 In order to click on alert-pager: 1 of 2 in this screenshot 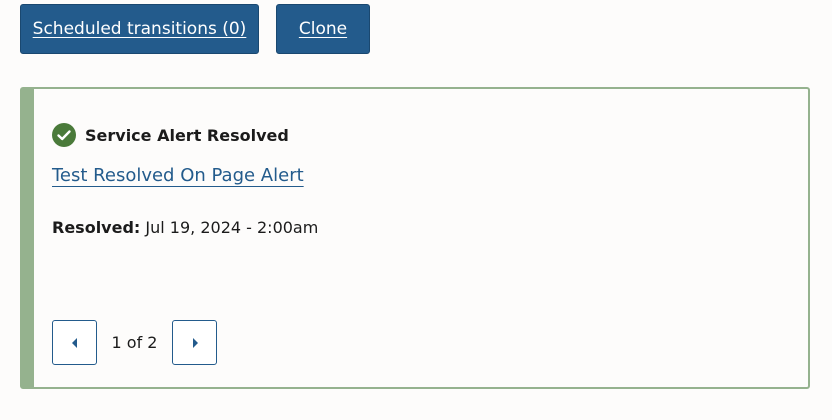, I will do `click(134, 342)`.